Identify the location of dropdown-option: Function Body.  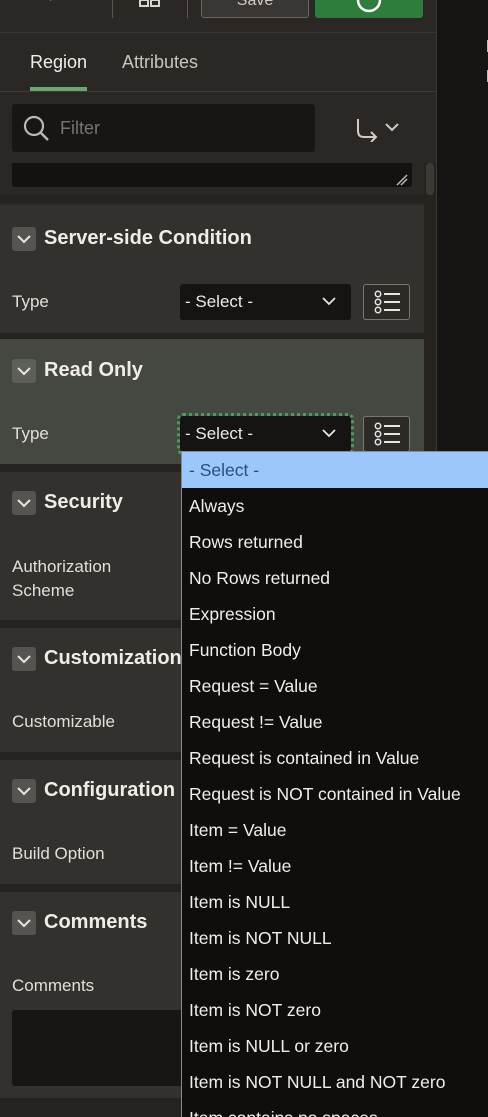
(335, 650).